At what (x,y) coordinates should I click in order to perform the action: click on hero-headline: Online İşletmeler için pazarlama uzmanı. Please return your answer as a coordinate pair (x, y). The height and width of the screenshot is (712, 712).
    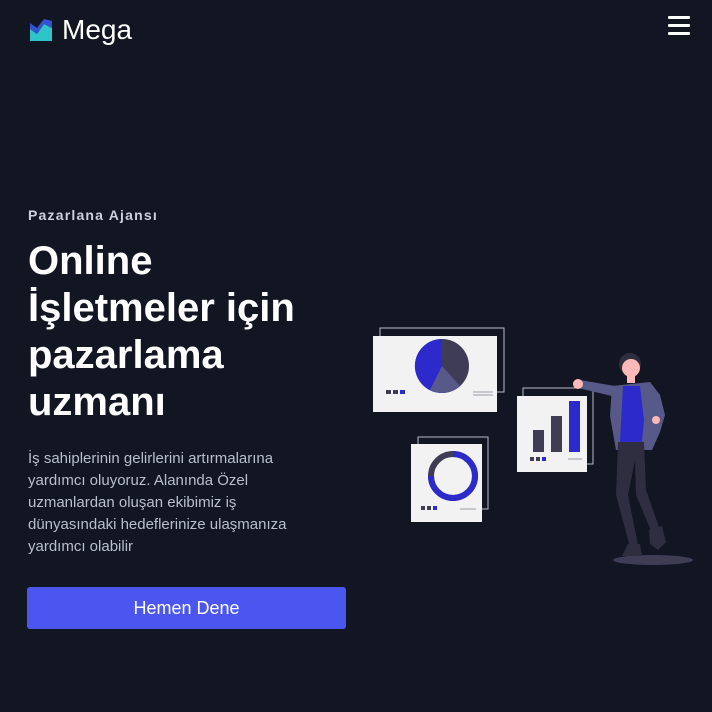
    Looking at the image, I should click on (188, 332).